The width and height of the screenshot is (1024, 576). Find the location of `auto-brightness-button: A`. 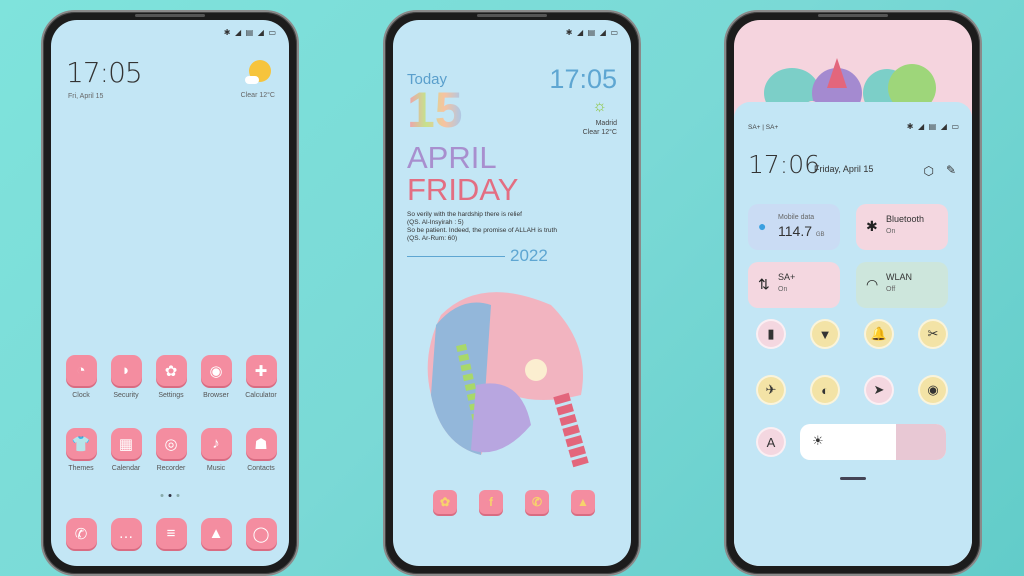

auto-brightness-button: A is located at coordinates (771, 442).